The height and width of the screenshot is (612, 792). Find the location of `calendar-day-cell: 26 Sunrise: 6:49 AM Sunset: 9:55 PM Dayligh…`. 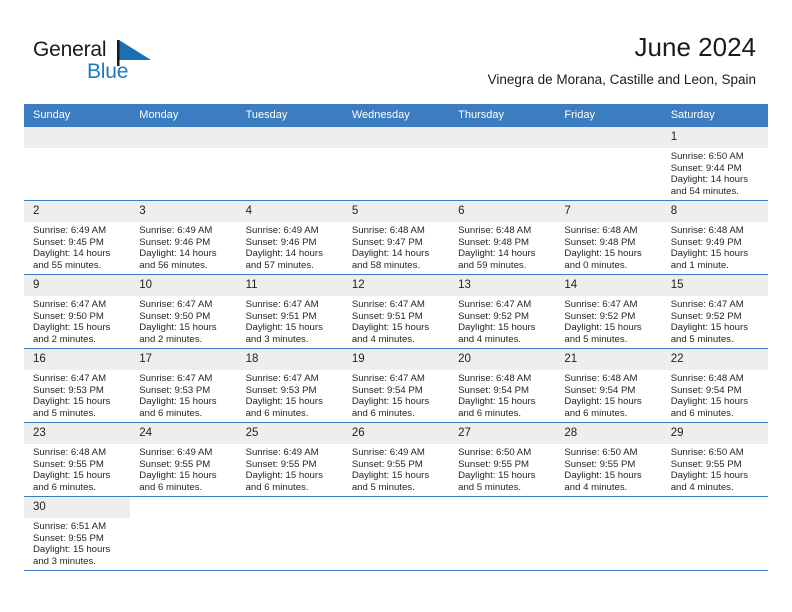

calendar-day-cell: 26 Sunrise: 6:49 AM Sunset: 9:55 PM Dayligh… is located at coordinates (396, 459).